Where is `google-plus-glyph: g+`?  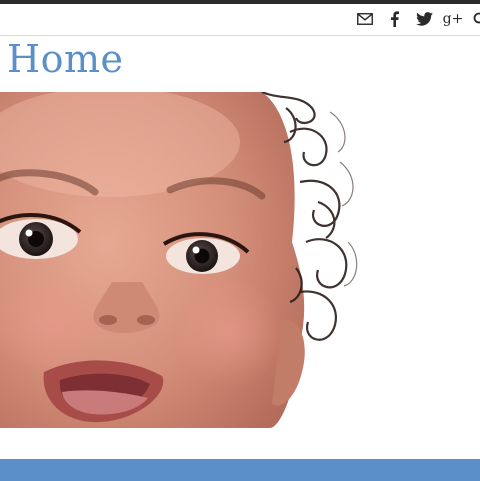
google-plus-glyph: g+ is located at coordinates (453, 19).